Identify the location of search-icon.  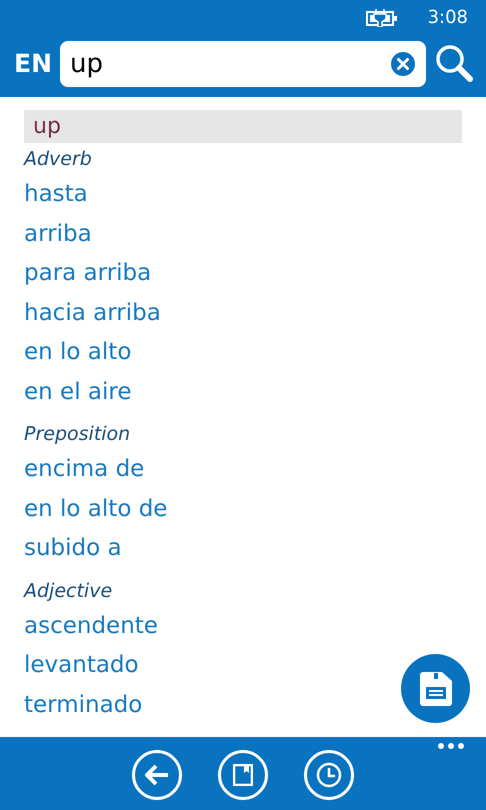
(454, 64).